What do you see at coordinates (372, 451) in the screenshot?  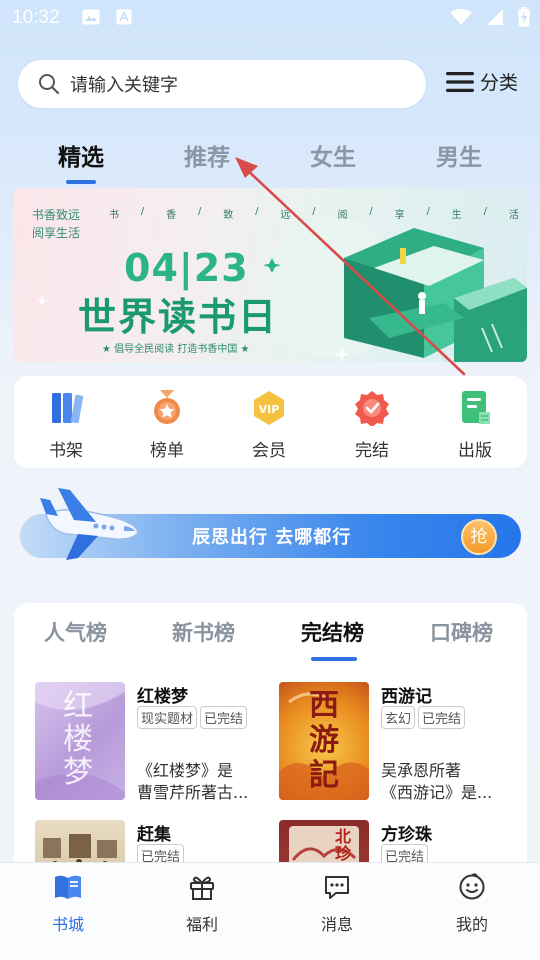 I see `quick-entry-label: 完结` at bounding box center [372, 451].